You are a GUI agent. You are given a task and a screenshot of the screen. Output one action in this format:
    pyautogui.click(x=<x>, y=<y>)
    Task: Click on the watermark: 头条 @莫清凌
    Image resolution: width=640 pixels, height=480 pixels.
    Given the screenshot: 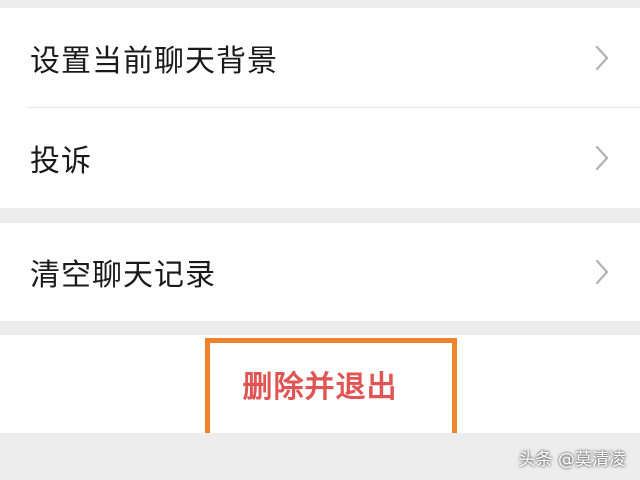 What is the action you would take?
    pyautogui.click(x=572, y=460)
    